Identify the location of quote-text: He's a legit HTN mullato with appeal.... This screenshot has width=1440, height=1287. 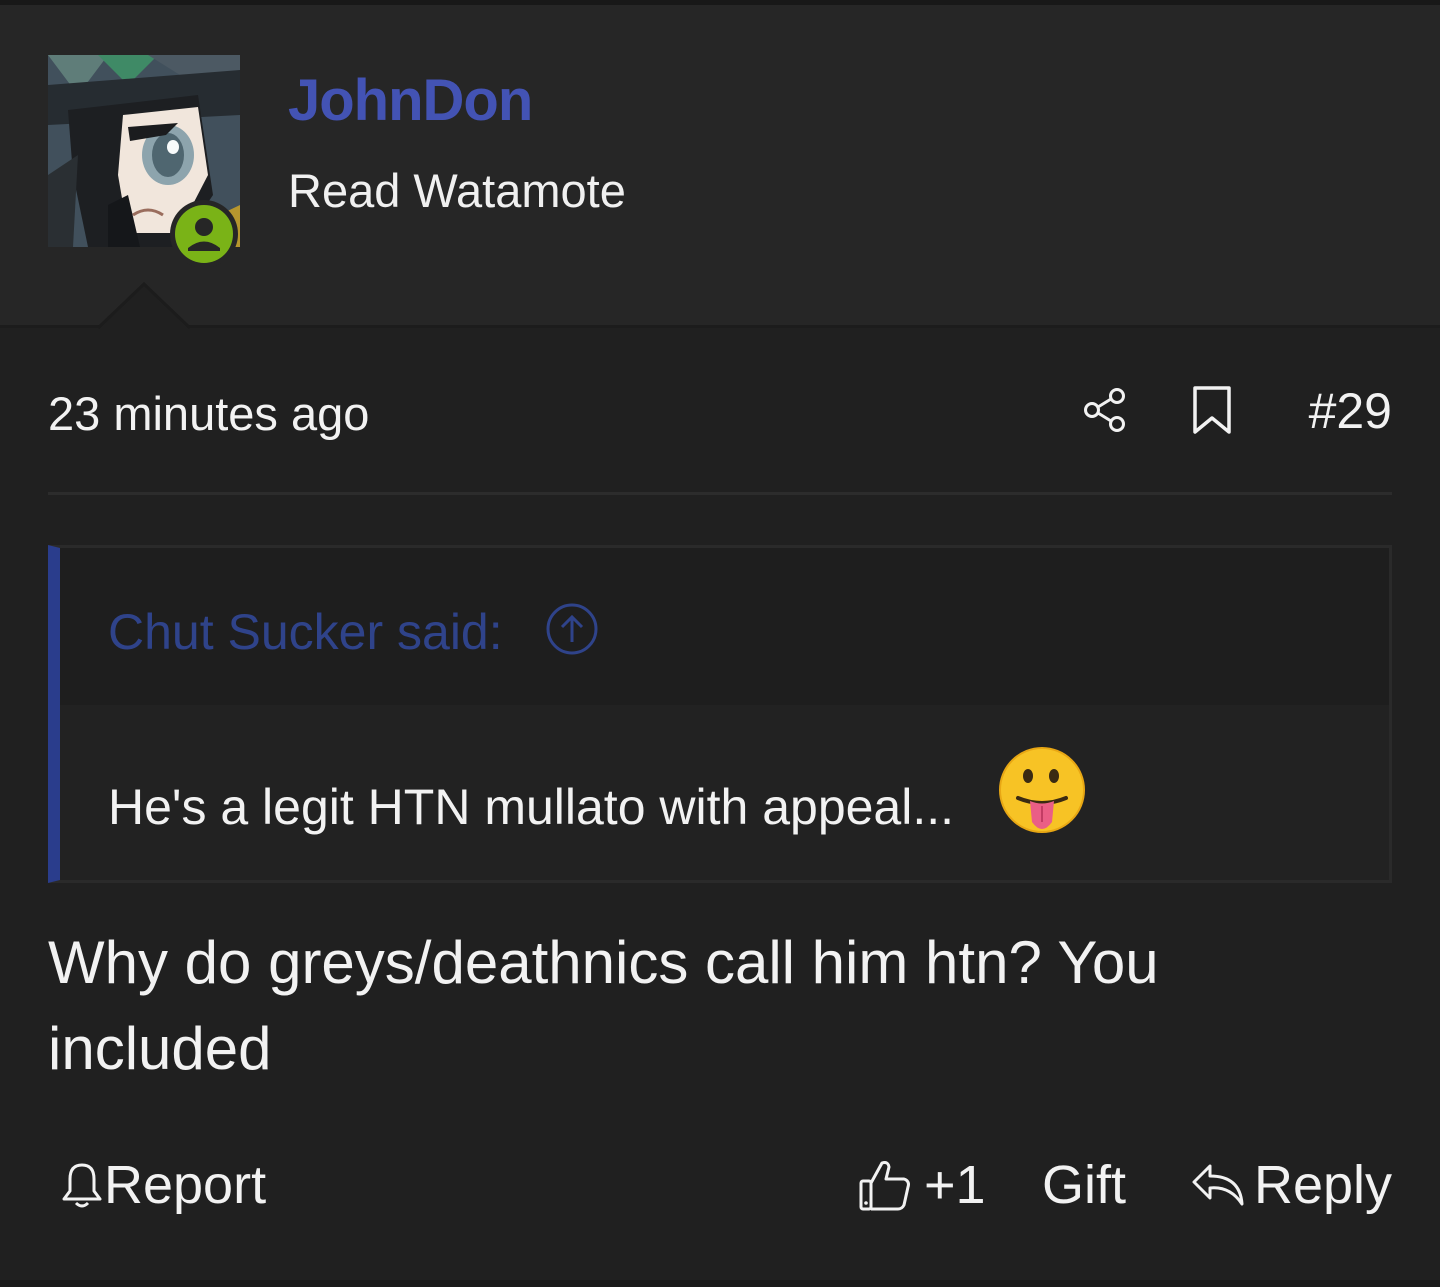
(531, 807).